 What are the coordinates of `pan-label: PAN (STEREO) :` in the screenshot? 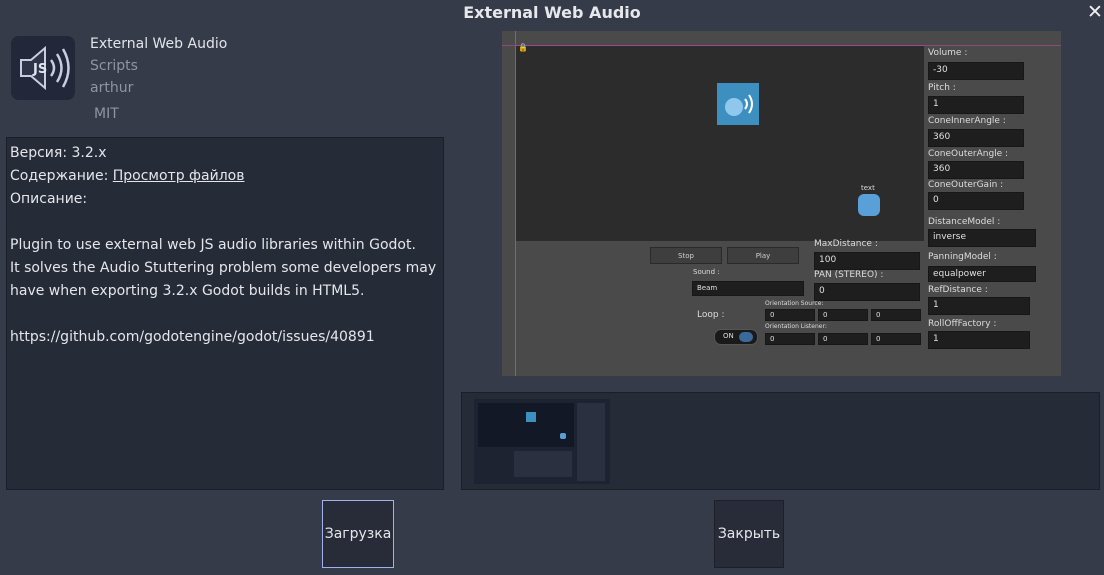 It's located at (849, 275).